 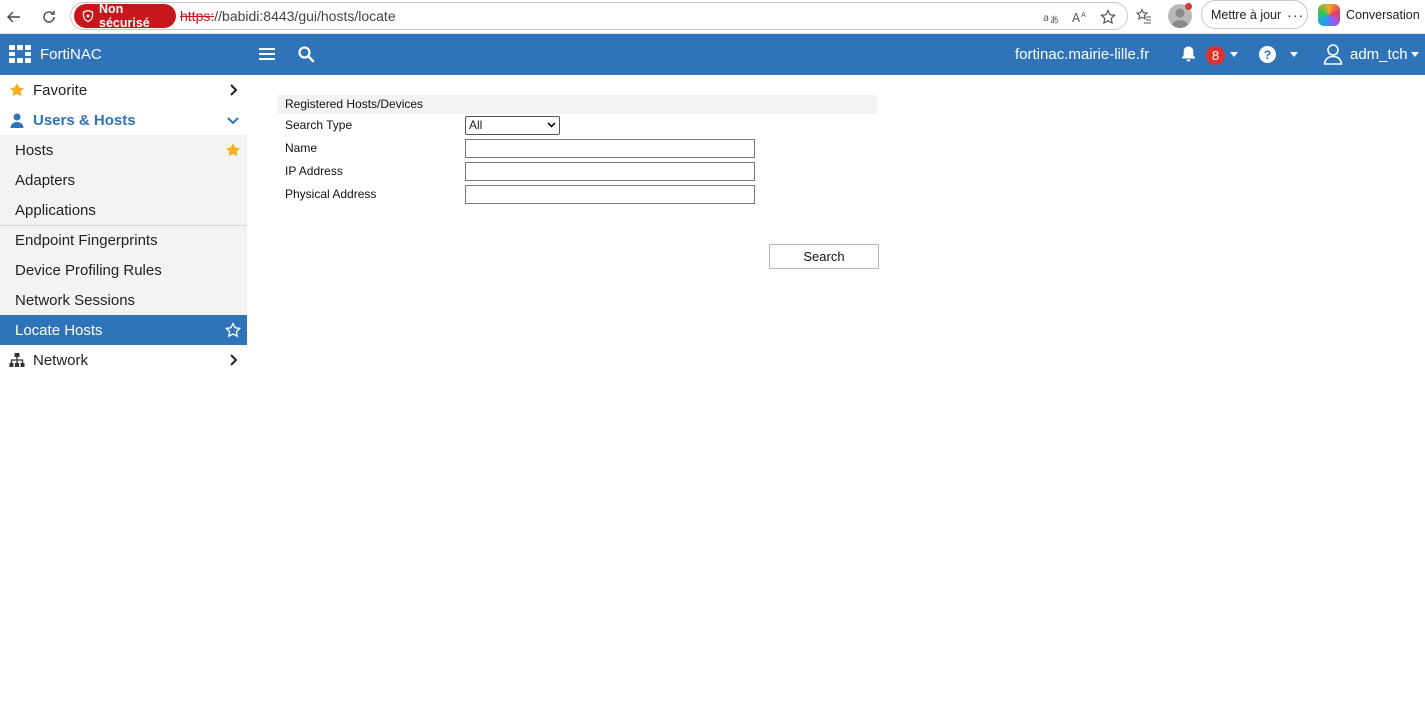 I want to click on server-hostname: fortinac.mairie-lille.fr, so click(x=1082, y=54).